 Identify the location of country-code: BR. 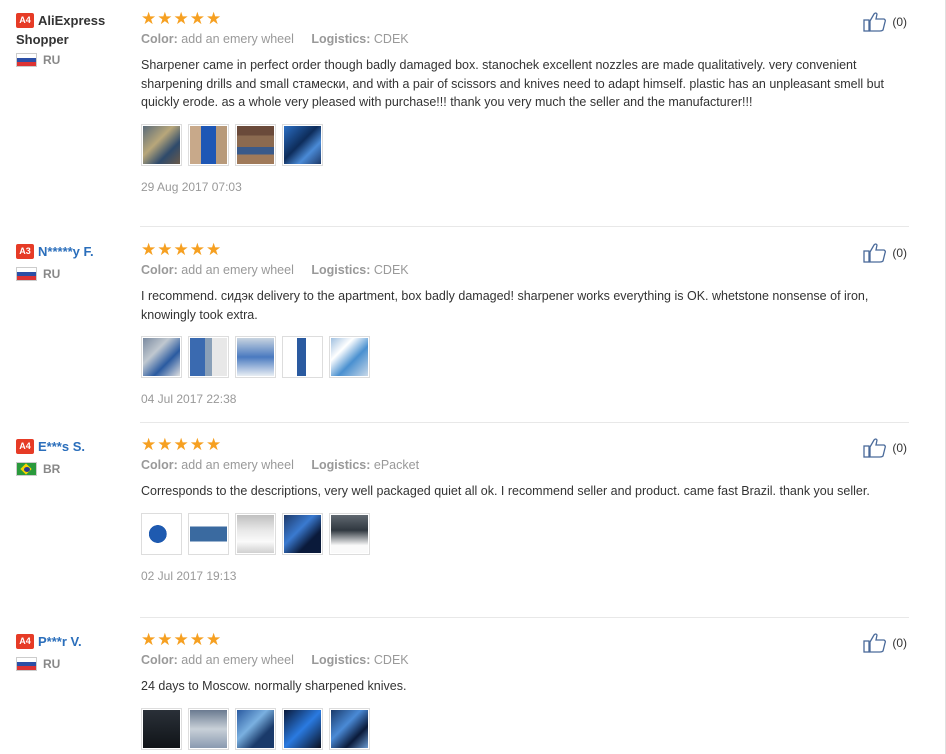
(52, 469).